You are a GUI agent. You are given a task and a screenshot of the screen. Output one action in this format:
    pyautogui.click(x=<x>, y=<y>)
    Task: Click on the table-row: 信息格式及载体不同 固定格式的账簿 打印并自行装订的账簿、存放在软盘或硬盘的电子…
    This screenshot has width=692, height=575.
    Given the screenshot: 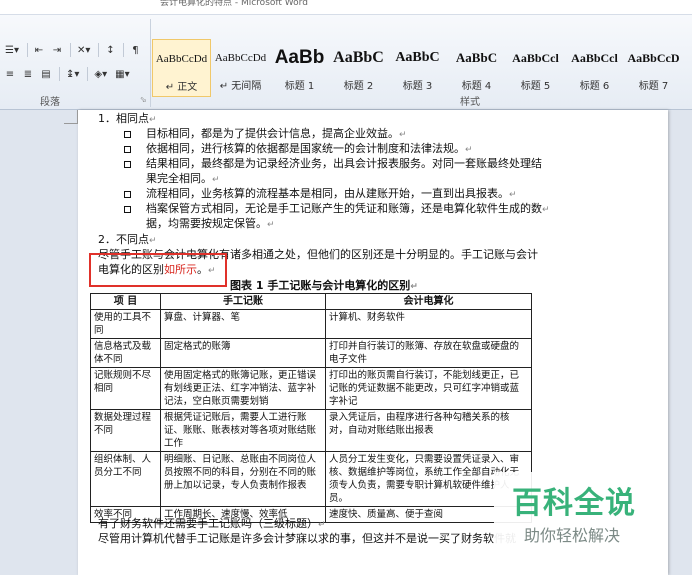 What is the action you would take?
    pyautogui.click(x=311, y=353)
    